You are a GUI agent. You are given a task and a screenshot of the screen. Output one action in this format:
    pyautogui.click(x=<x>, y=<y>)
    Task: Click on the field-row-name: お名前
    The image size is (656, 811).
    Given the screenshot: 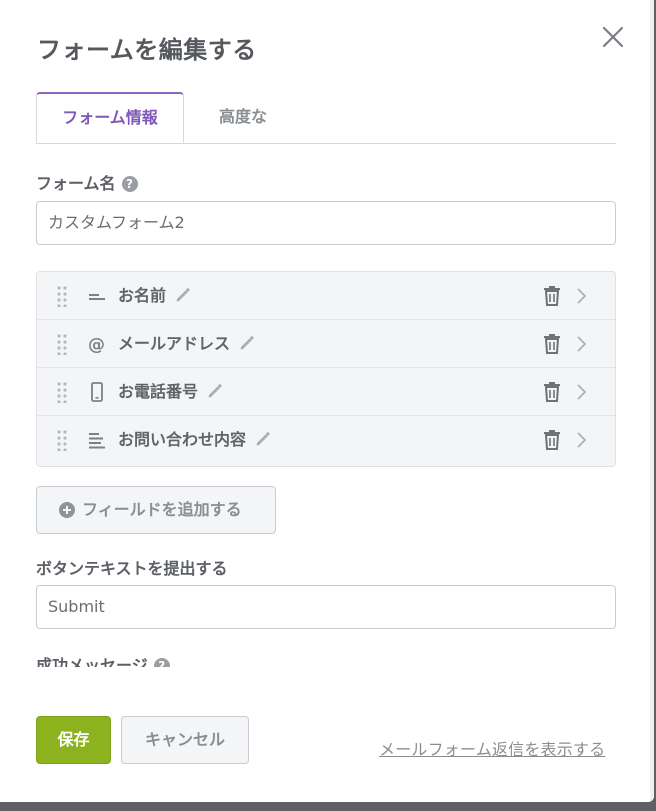 What is the action you would take?
    pyautogui.click(x=326, y=296)
    